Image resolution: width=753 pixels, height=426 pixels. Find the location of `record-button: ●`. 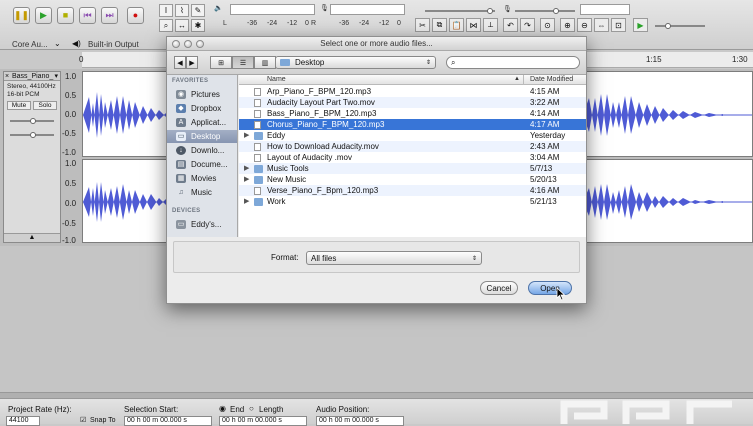

record-button: ● is located at coordinates (135, 15).